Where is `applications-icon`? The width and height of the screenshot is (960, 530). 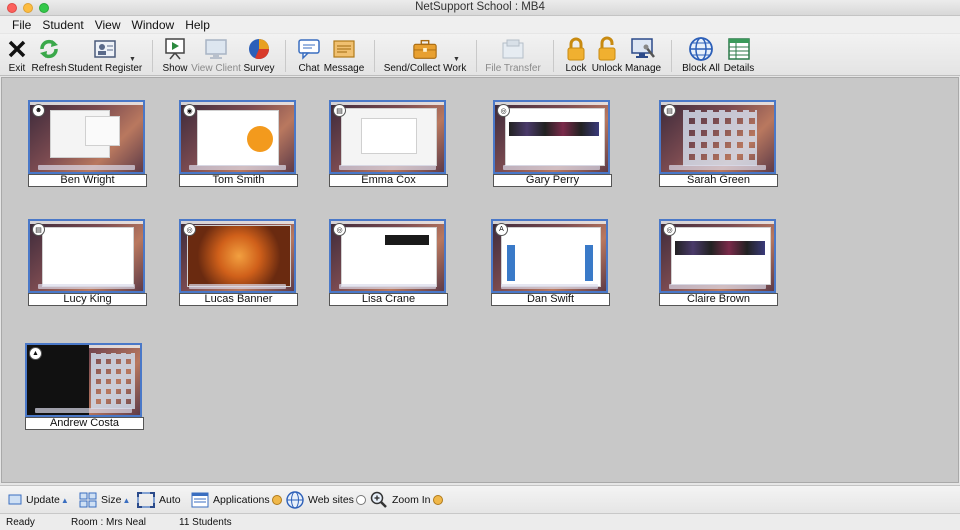 applications-icon is located at coordinates (200, 500).